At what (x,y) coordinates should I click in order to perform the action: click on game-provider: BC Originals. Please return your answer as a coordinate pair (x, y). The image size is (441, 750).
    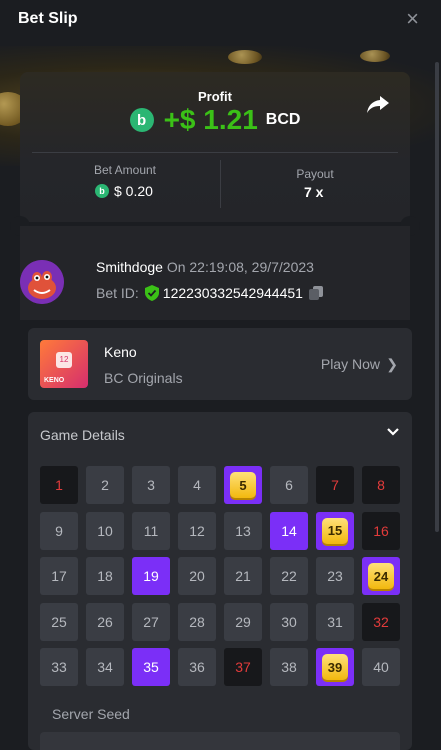
    Looking at the image, I should click on (143, 378).